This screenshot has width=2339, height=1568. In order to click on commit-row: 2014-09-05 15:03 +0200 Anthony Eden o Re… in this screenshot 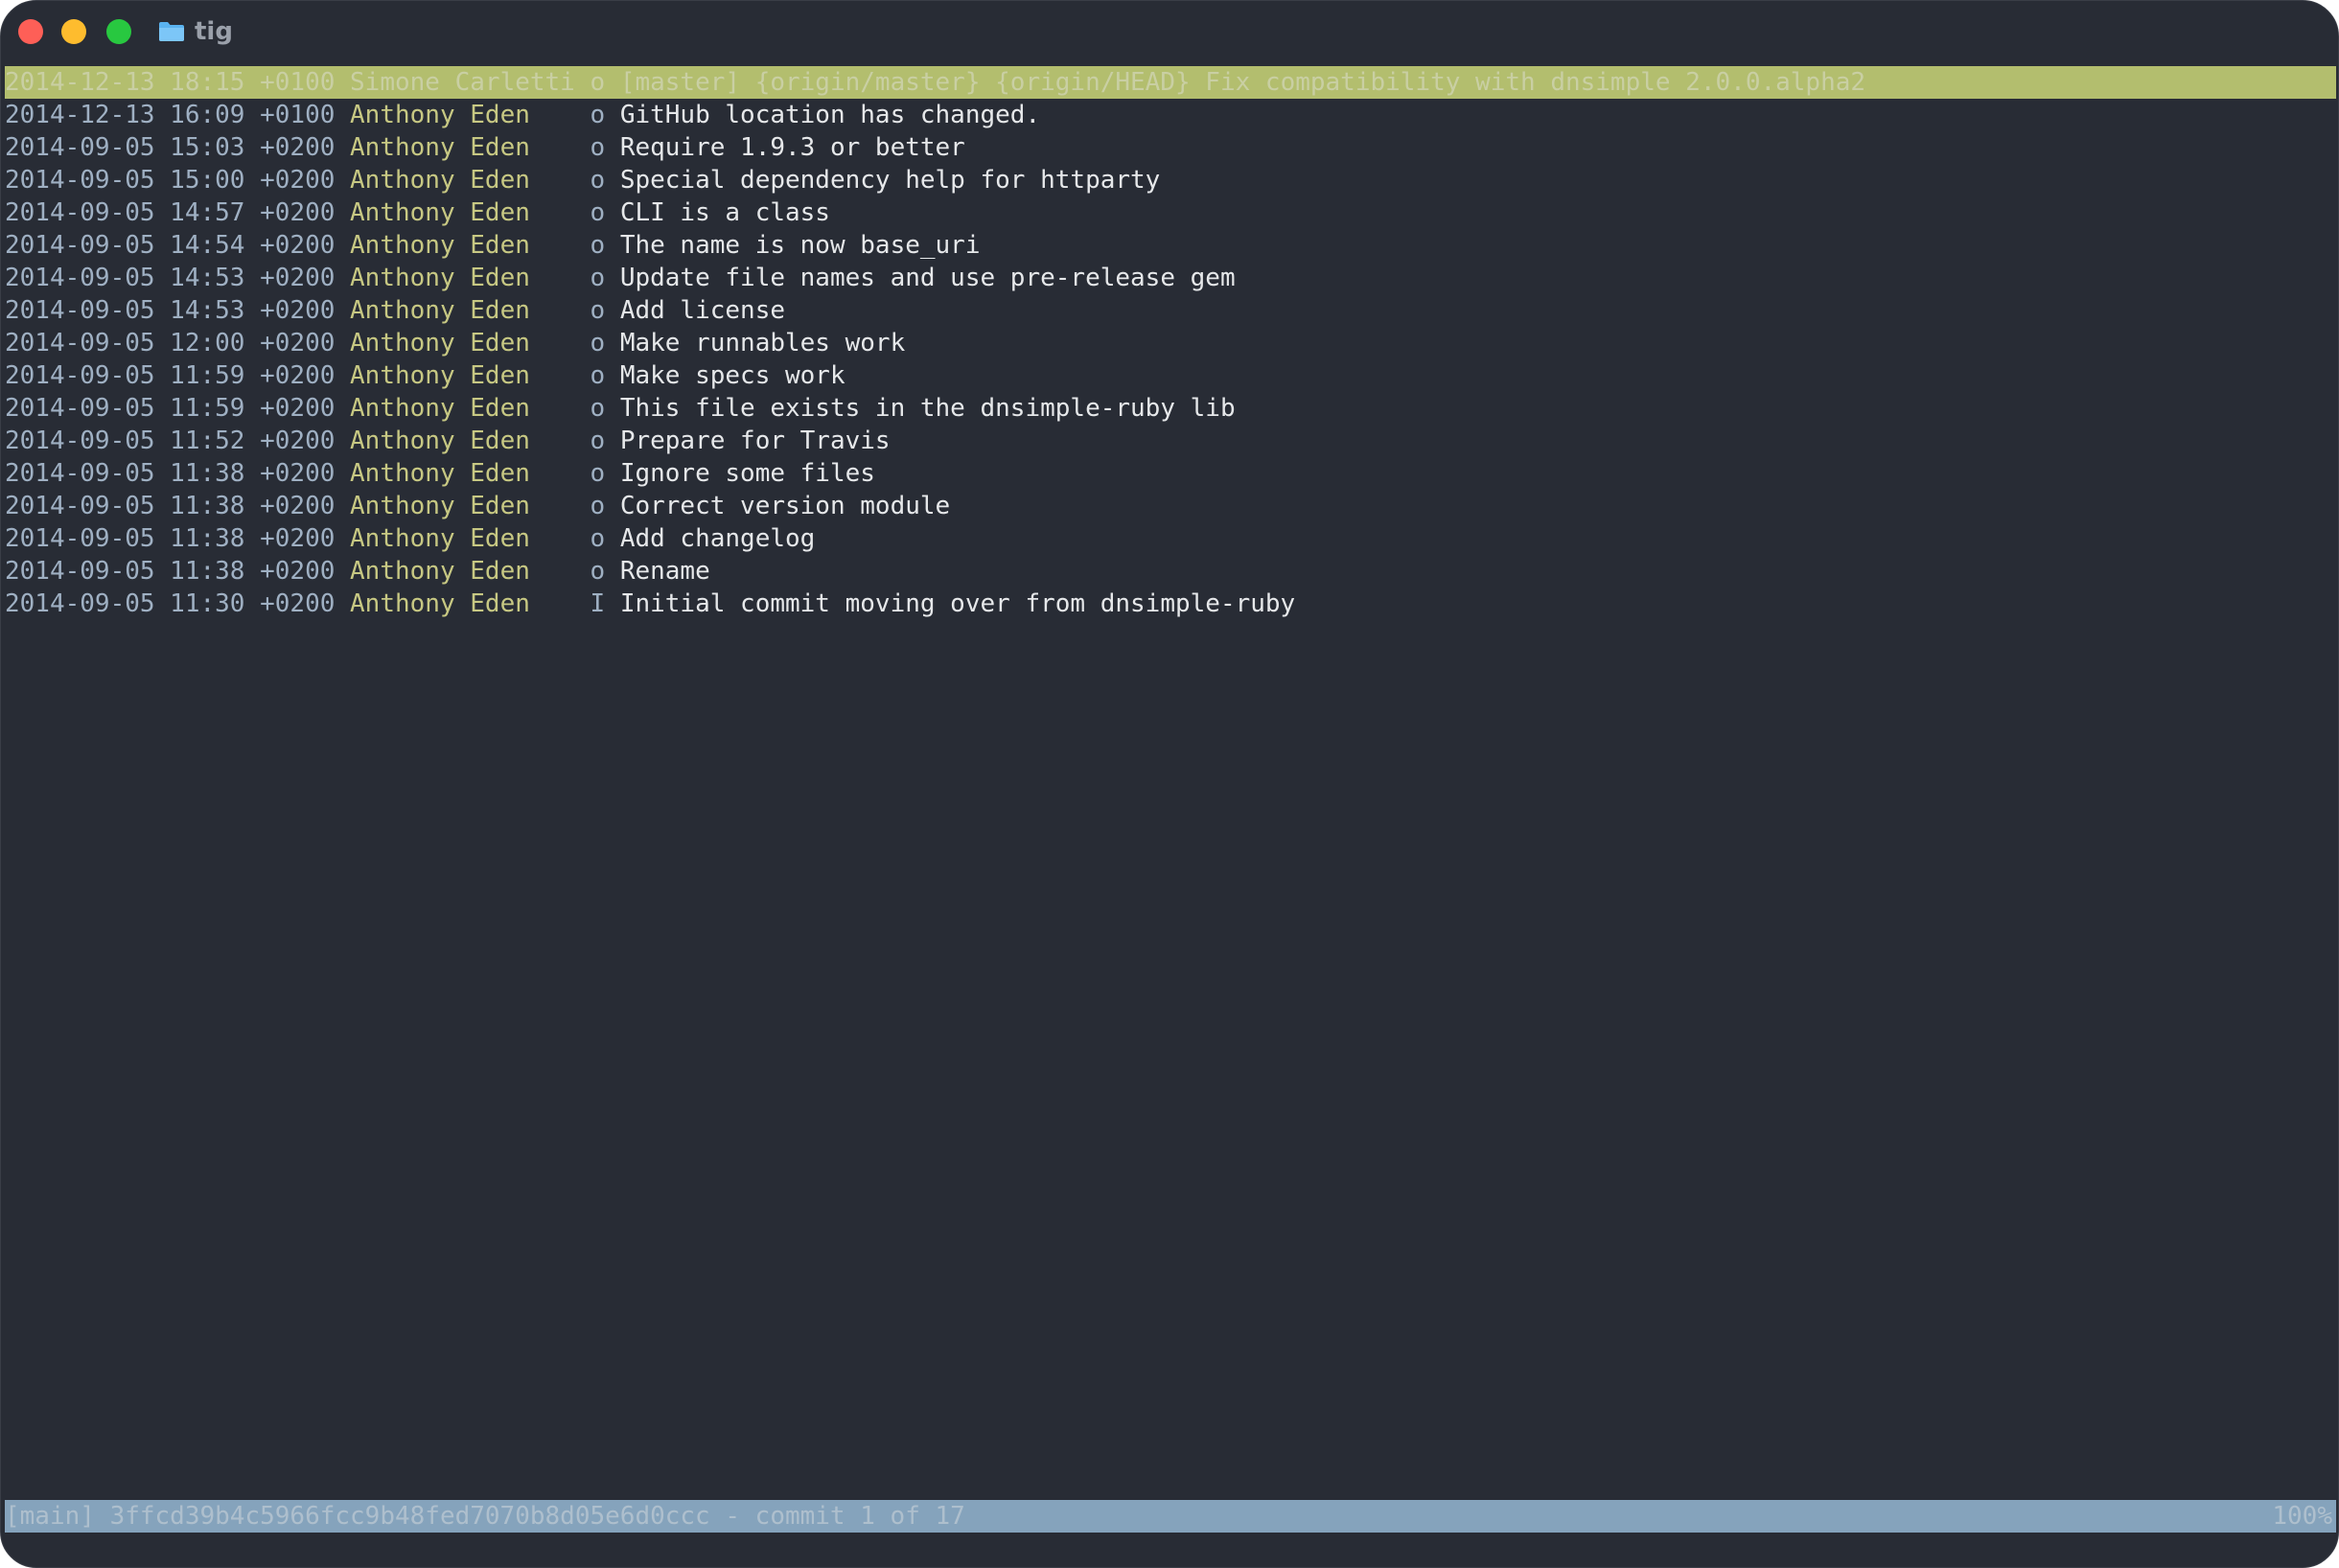, I will do `click(1170, 147)`.